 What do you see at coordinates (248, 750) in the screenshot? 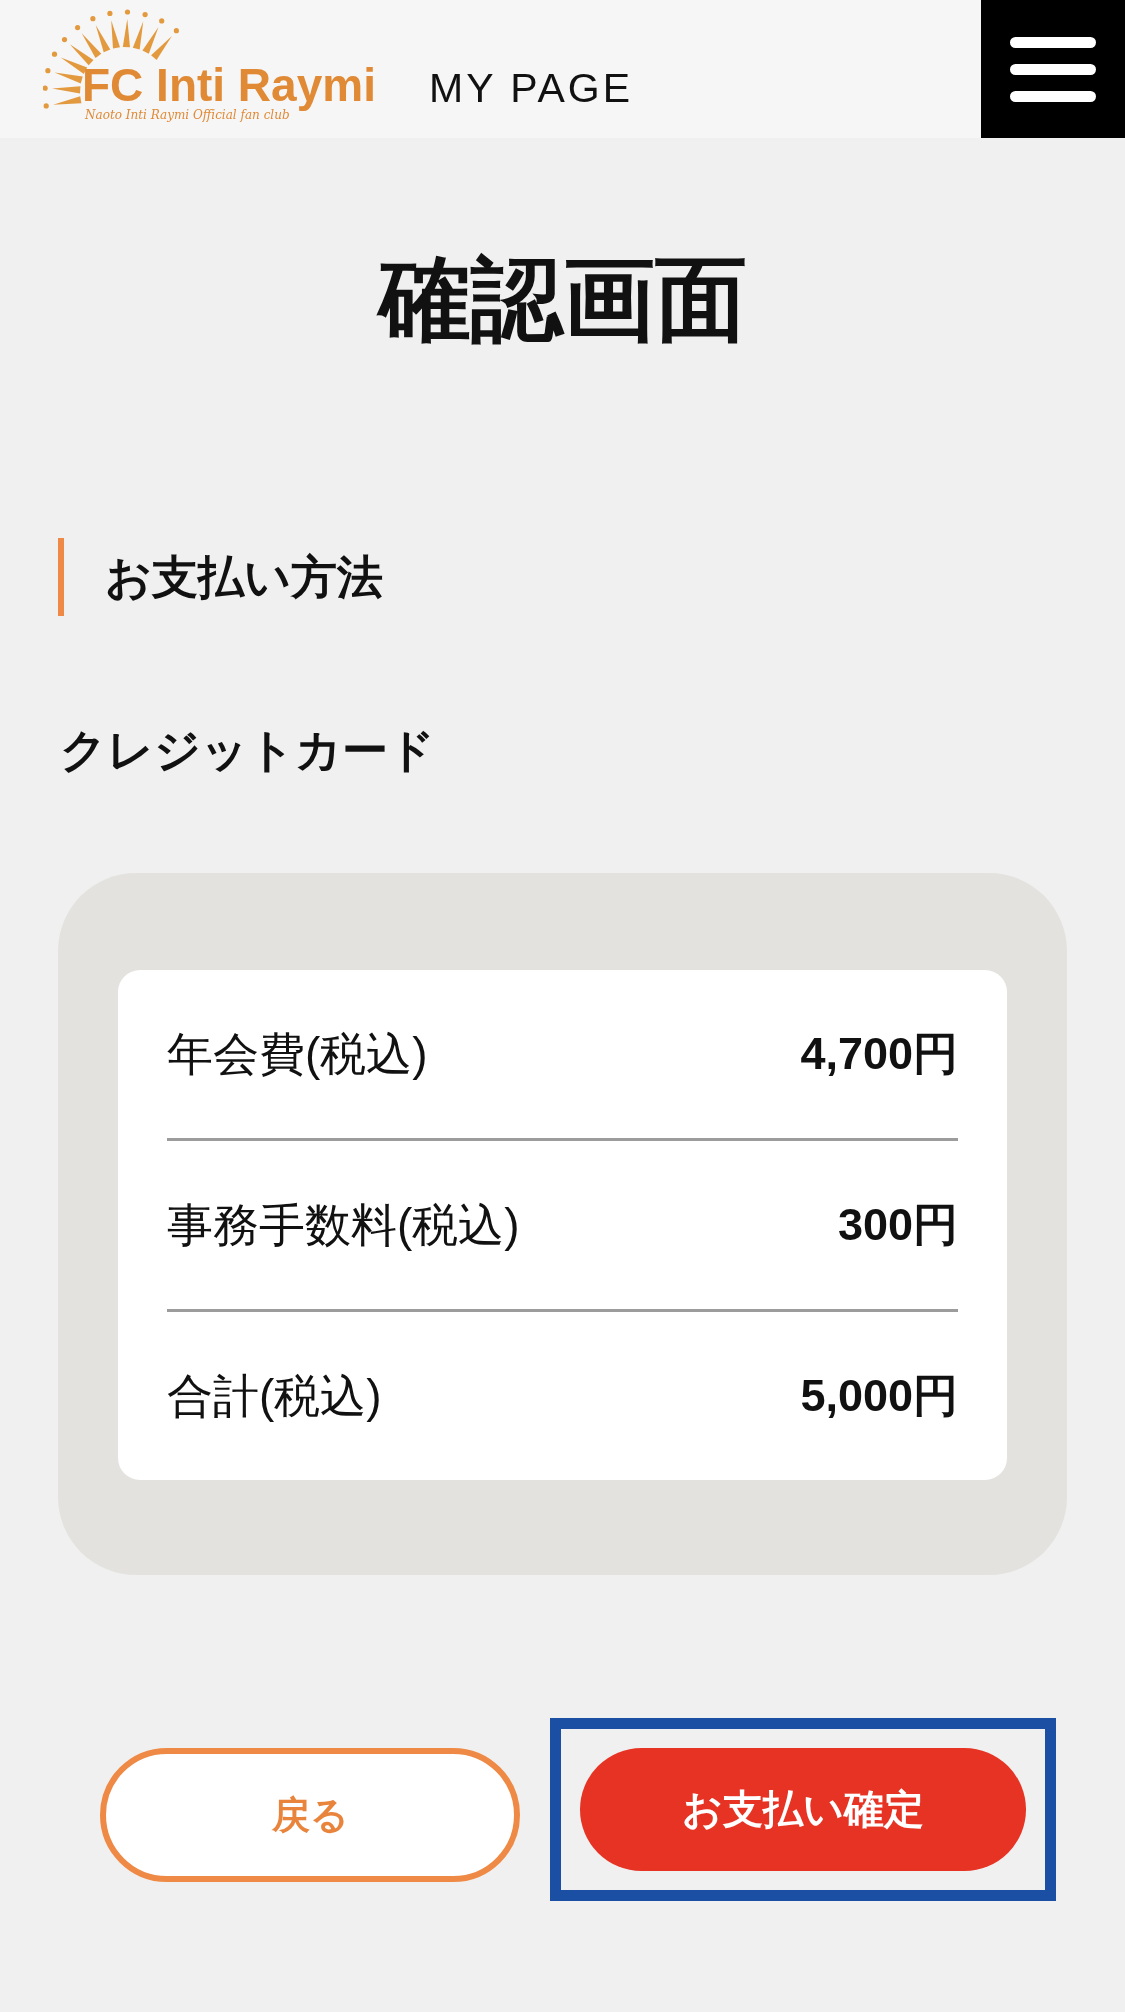
I see `payment-method: クレジットカード` at bounding box center [248, 750].